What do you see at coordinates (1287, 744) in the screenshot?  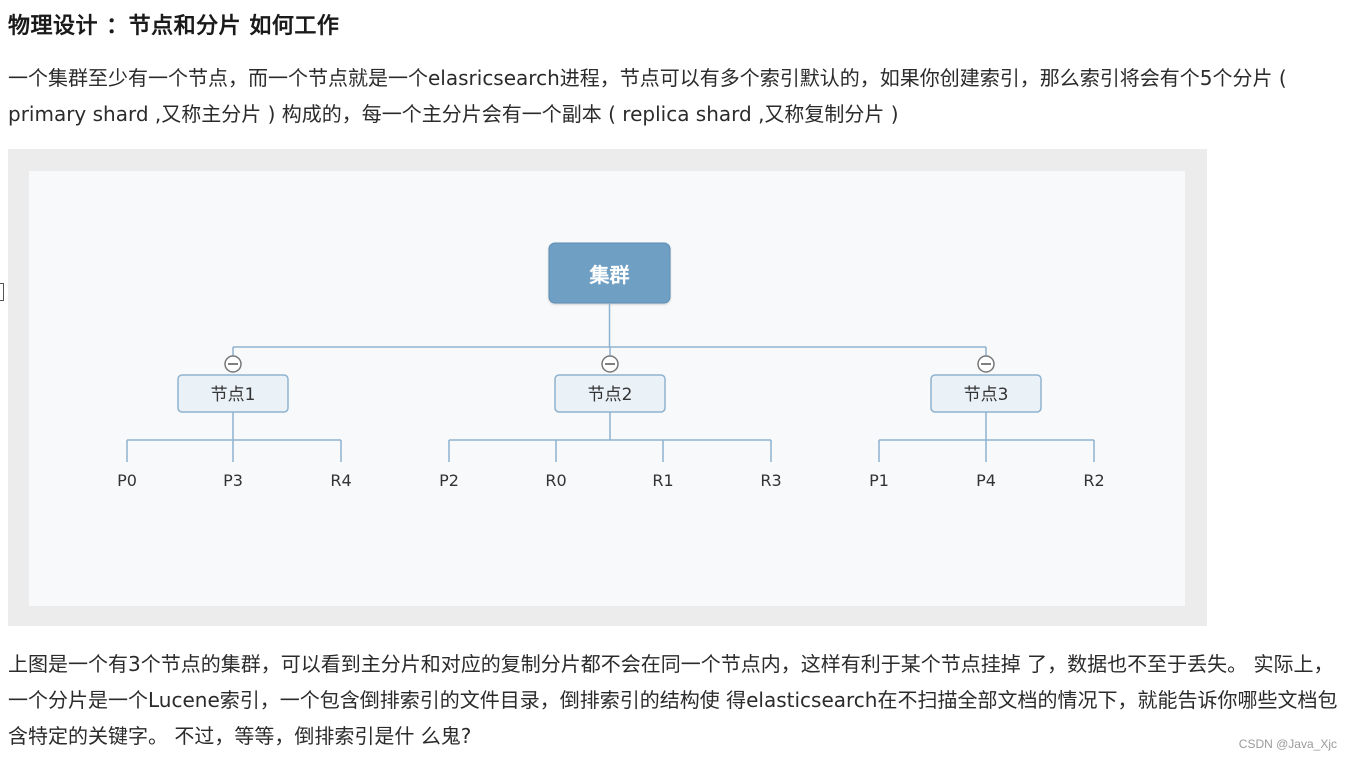 I see `watermark: CSDN @Java_Xjc` at bounding box center [1287, 744].